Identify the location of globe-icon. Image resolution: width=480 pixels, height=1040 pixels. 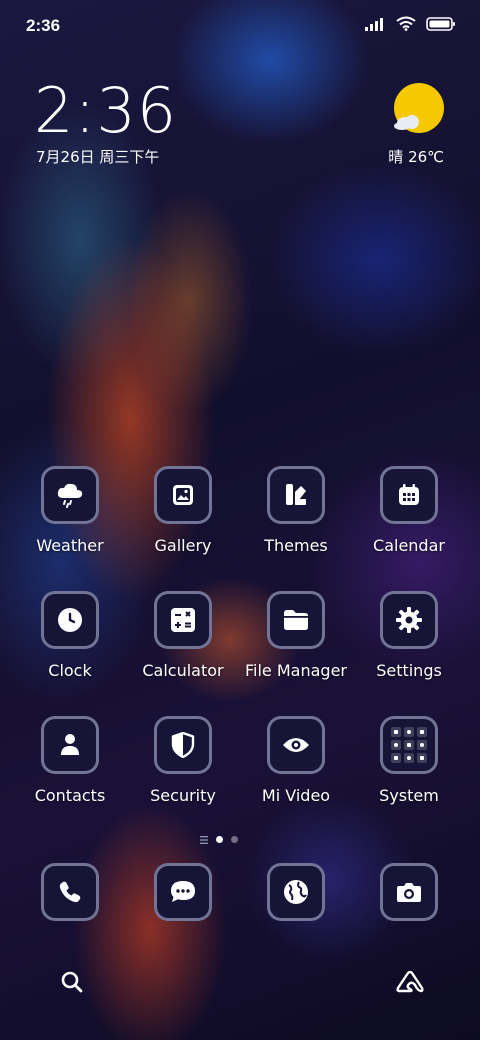
(296, 892).